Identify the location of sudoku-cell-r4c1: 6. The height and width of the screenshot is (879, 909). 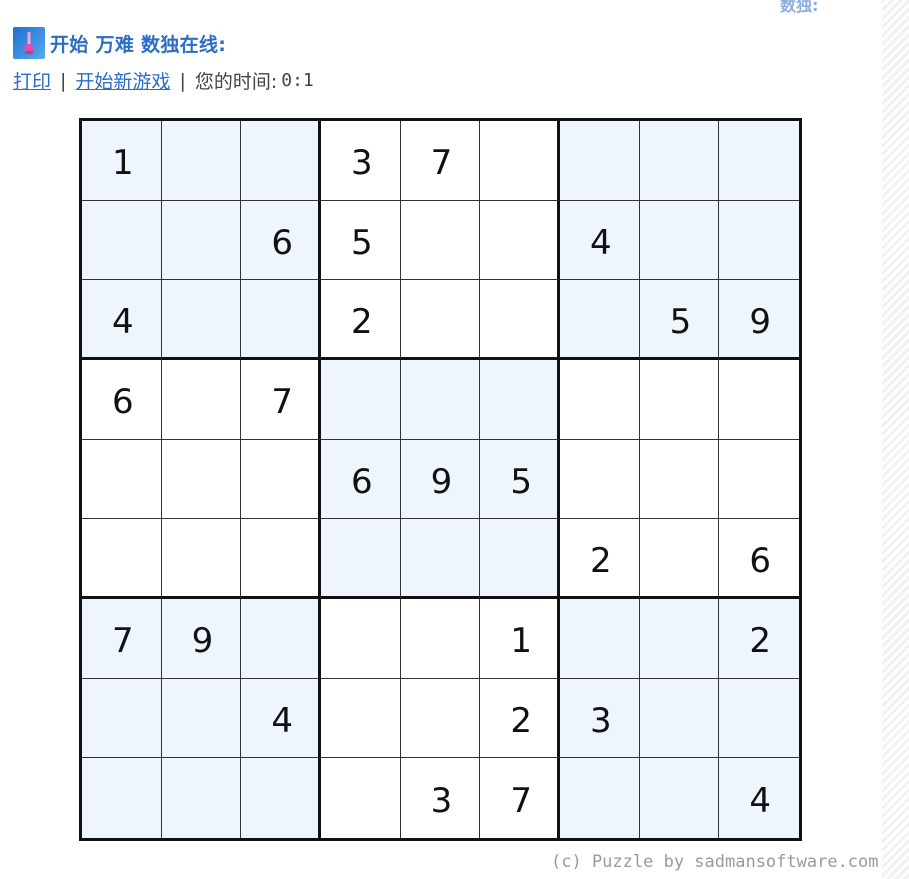
(122, 399).